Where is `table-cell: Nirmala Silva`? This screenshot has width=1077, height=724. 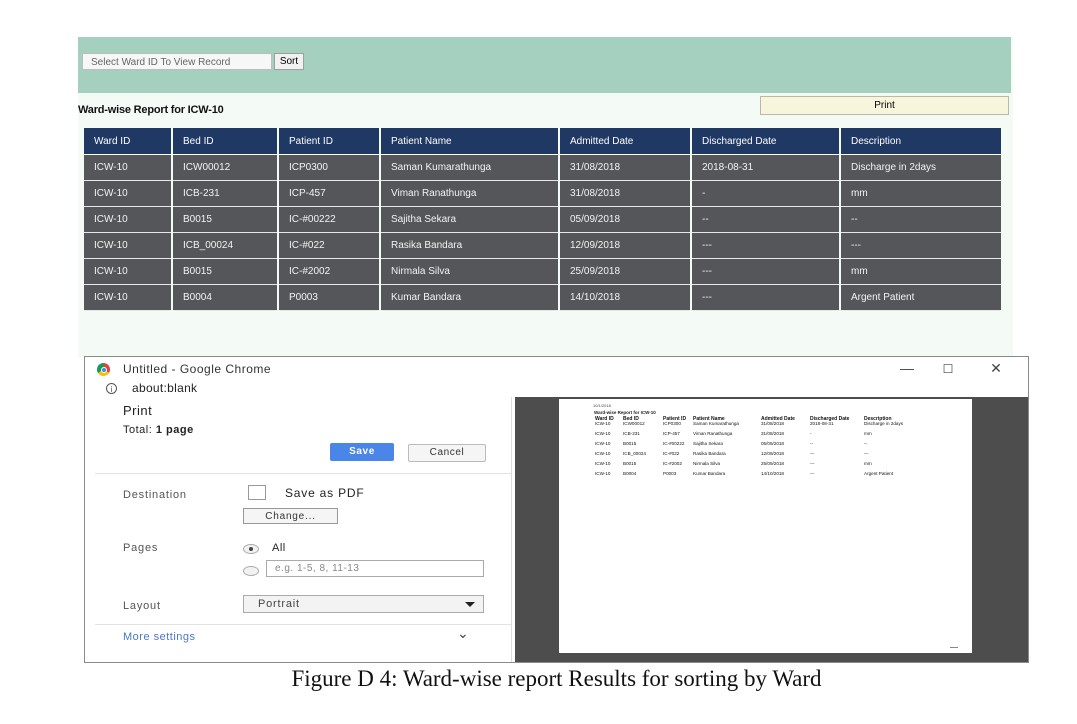 table-cell: Nirmala Silva is located at coordinates (469, 272).